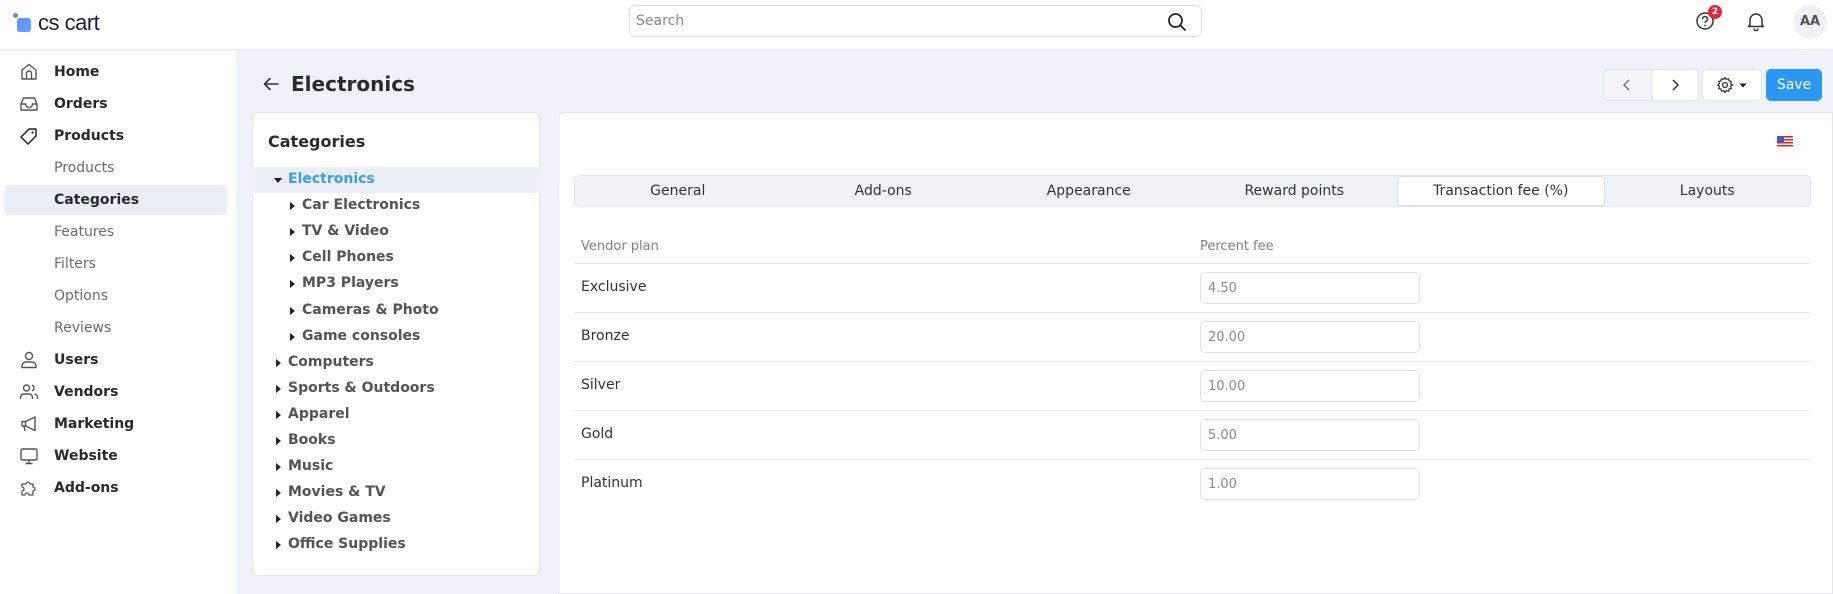  What do you see at coordinates (884, 191) in the screenshot?
I see `tab-addons: Add-ons` at bounding box center [884, 191].